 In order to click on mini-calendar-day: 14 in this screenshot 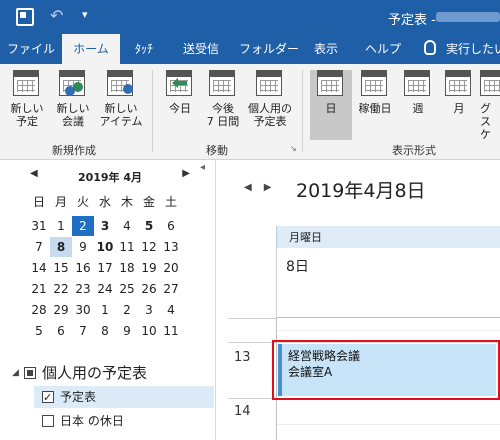, I will do `click(39, 268)`.